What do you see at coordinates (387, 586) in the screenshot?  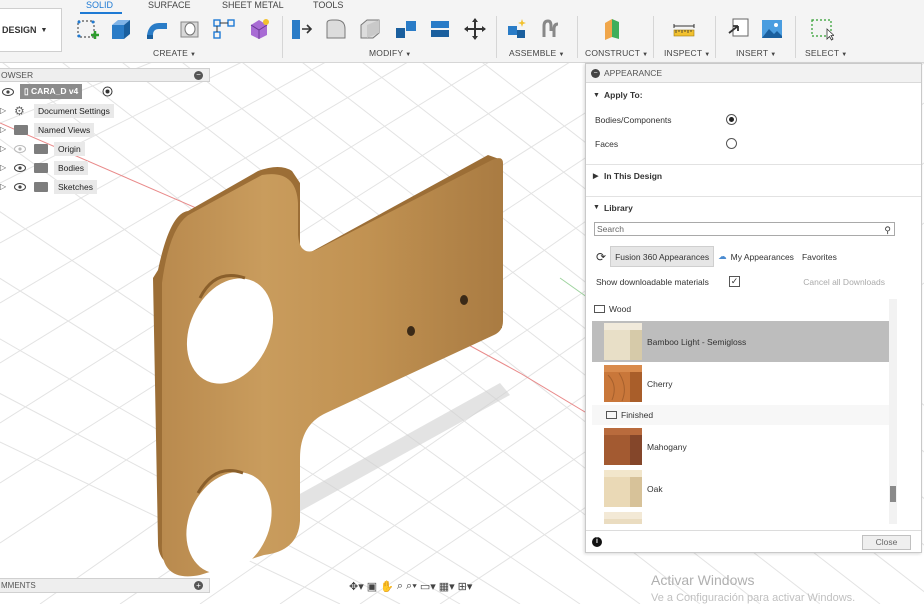 I see `pan-icon: ✋` at bounding box center [387, 586].